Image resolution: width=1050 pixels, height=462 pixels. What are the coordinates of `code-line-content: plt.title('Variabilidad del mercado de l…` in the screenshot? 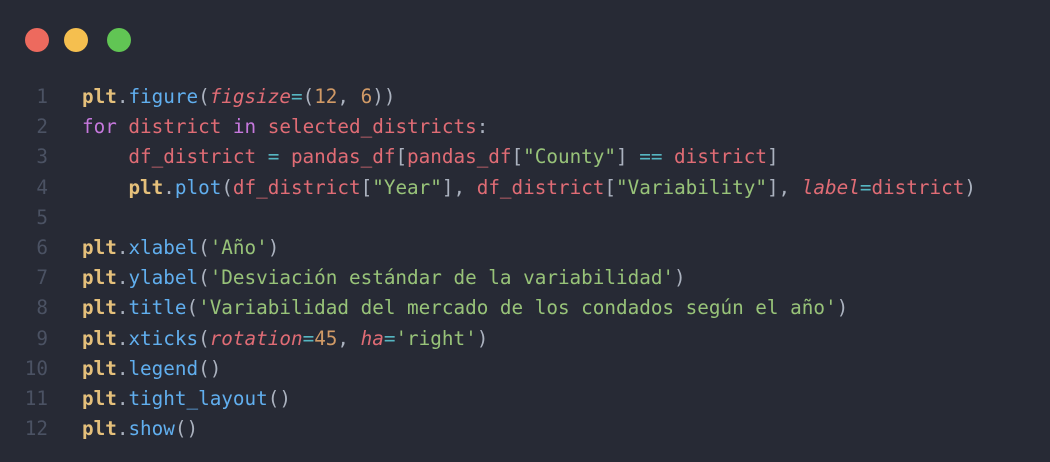 It's located at (465, 308).